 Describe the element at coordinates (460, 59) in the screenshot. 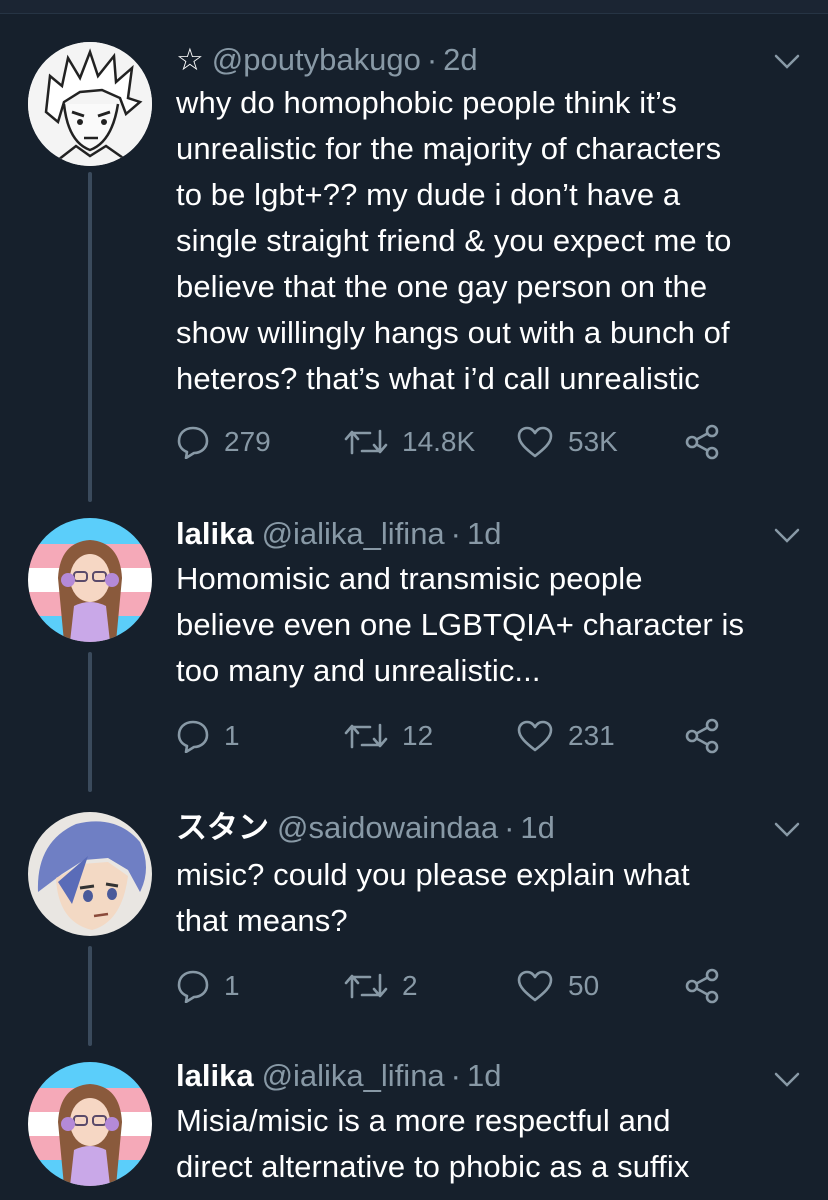

I see `timestamp: 2d` at that location.